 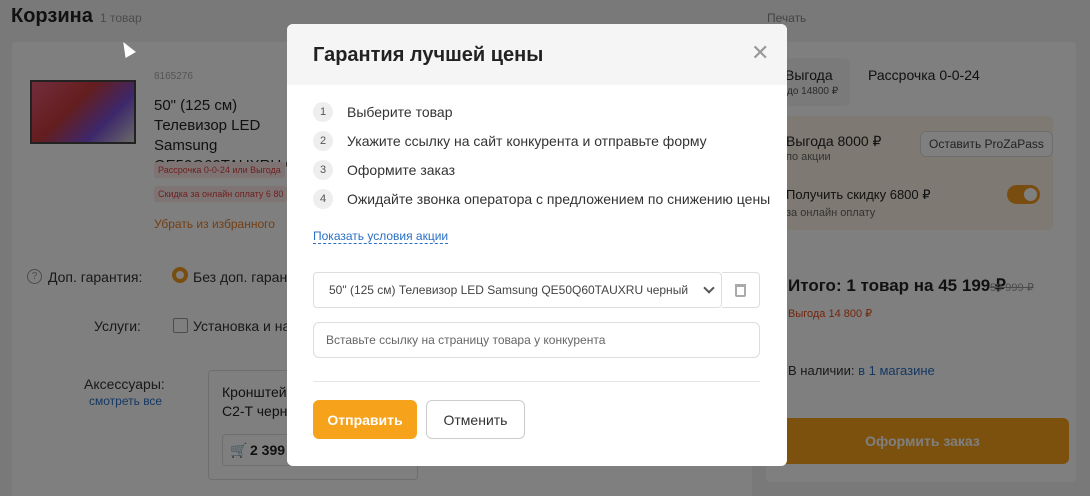 I want to click on step-item: 3 Оформите заказ, so click(x=384, y=170).